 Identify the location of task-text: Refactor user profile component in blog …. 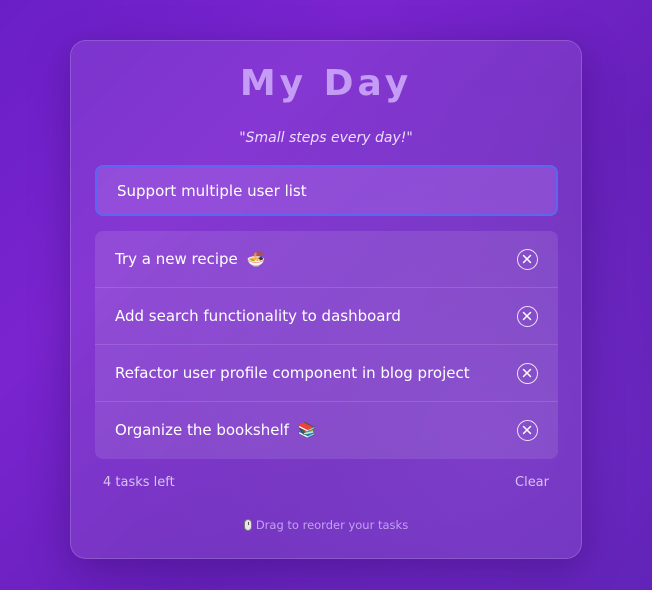
(292, 373).